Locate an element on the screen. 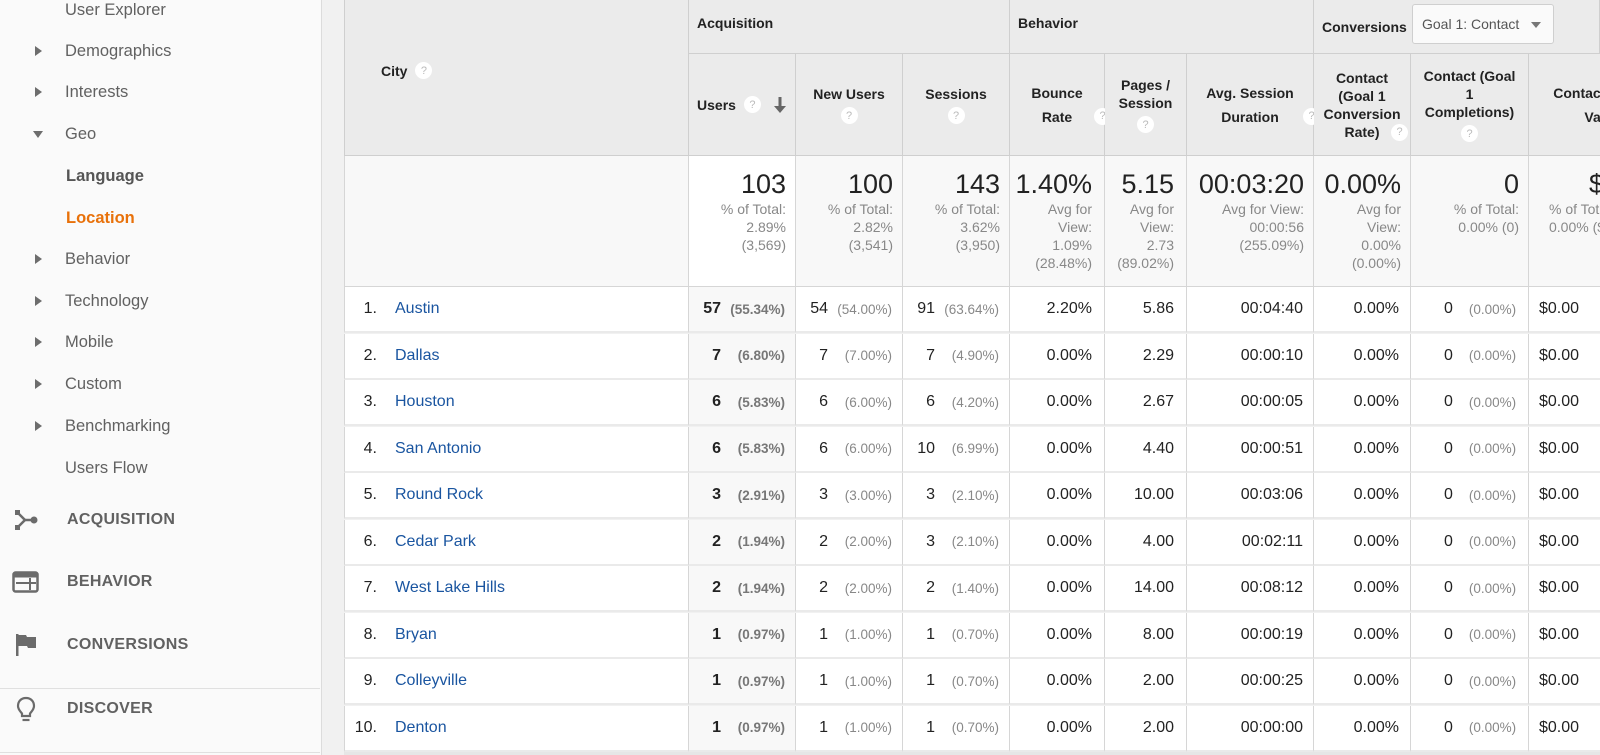 This screenshot has width=1600, height=755. column-header-conv-rate: Contact (Goal 1 Conversion Rate)? is located at coordinates (1362, 105).